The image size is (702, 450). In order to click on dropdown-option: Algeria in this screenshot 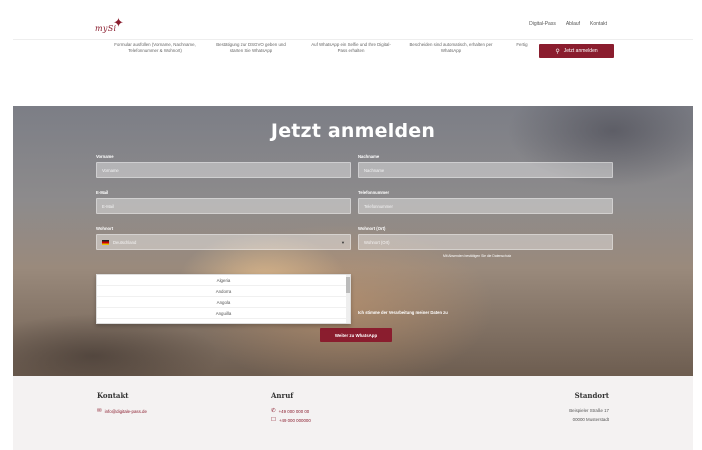, I will do `click(223, 280)`.